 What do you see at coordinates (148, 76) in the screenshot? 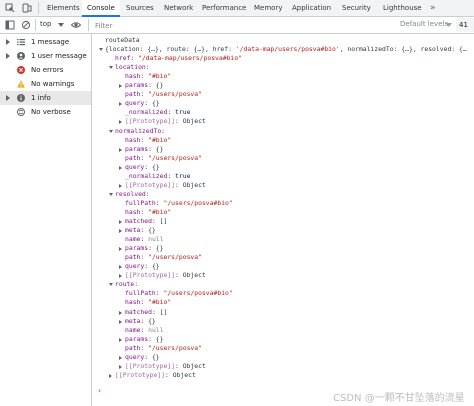
I see `console-line: hash: "#bio"` at bounding box center [148, 76].